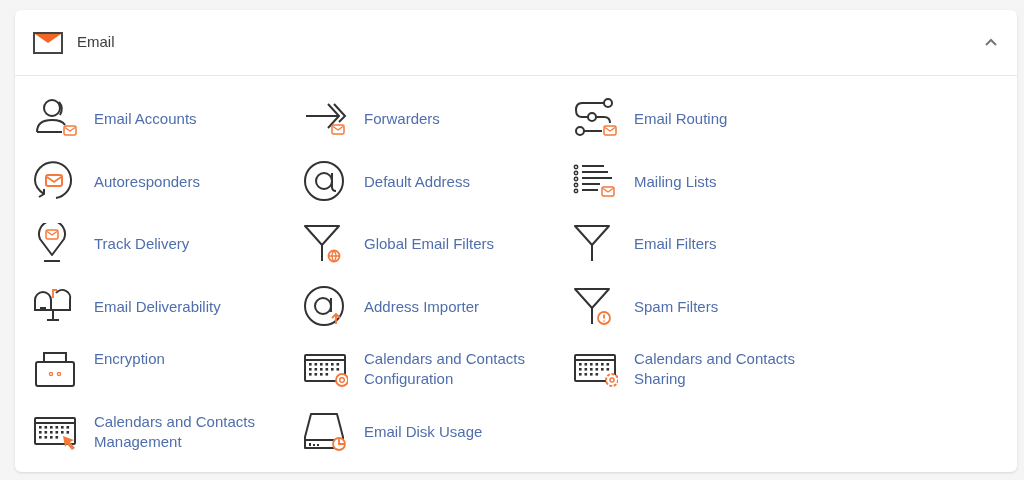 The image size is (1024, 480). I want to click on tool-link: Default Address, so click(437, 181).